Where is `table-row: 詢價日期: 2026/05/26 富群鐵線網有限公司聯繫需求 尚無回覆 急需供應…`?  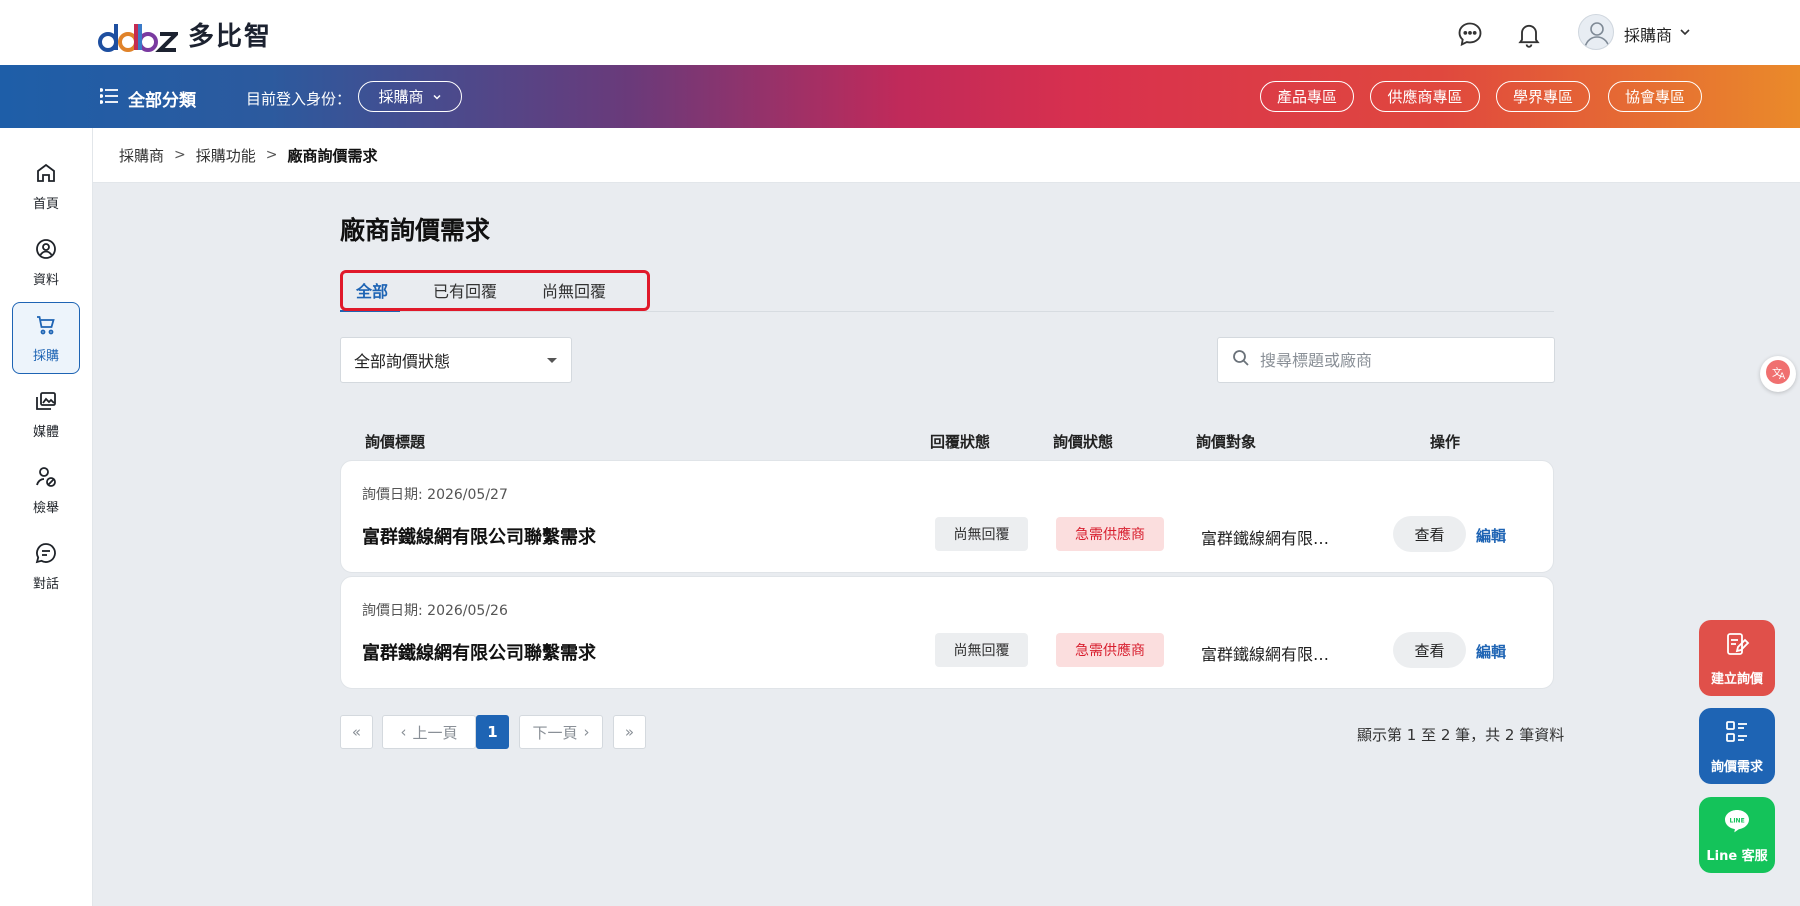
table-row: 詢價日期: 2026/05/26 富群鐵線網有限公司聯繫需求 尚無回覆 急需供應… is located at coordinates (947, 632).